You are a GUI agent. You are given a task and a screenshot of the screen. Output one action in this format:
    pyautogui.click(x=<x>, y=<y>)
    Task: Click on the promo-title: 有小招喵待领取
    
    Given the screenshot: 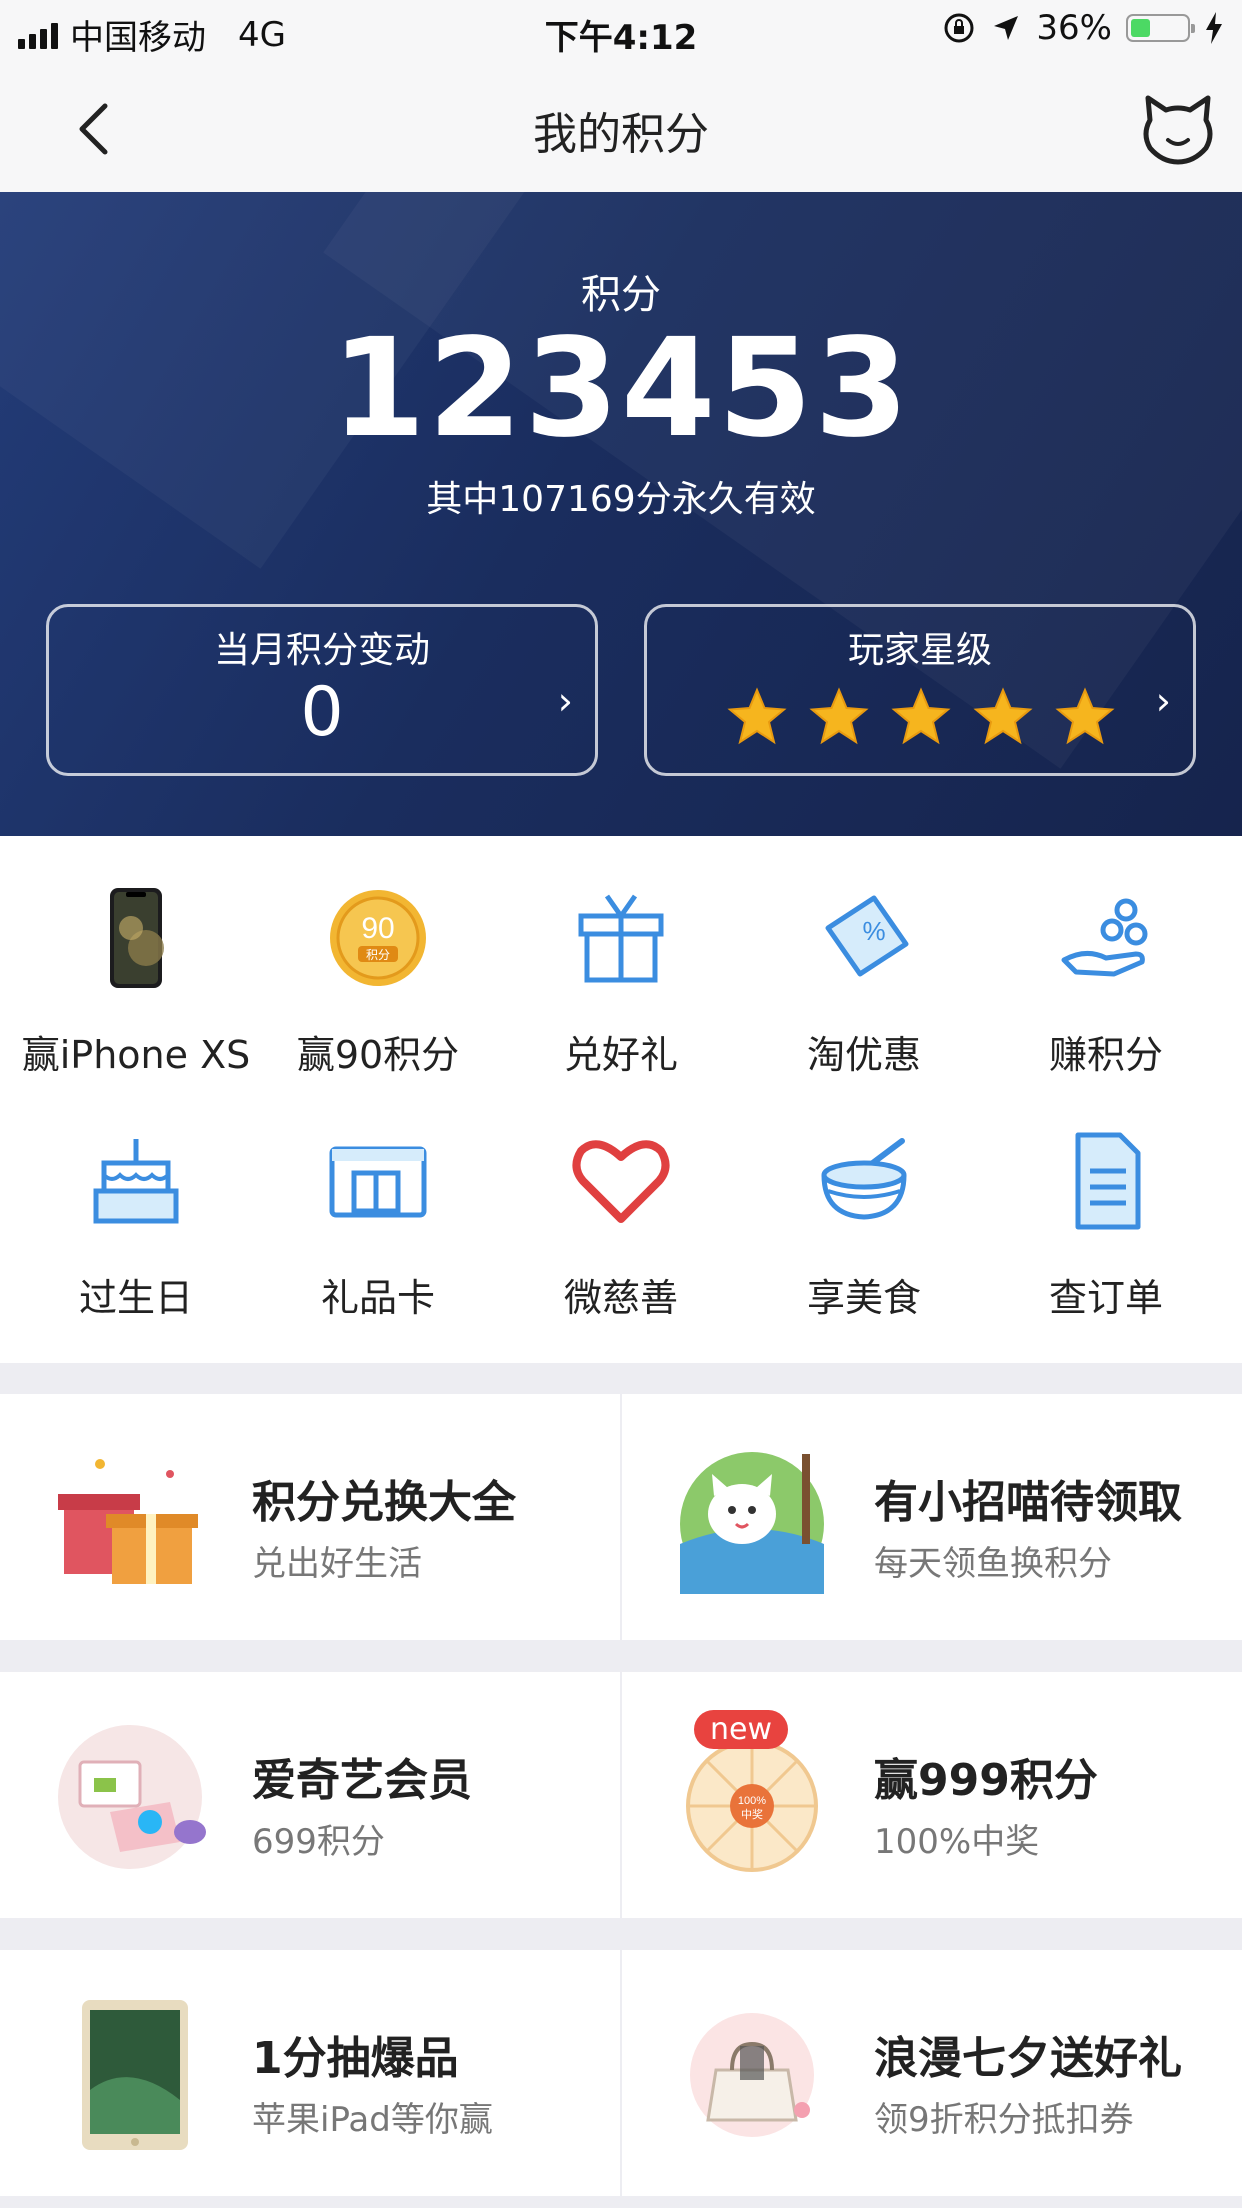 What is the action you would take?
    pyautogui.click(x=1028, y=1502)
    